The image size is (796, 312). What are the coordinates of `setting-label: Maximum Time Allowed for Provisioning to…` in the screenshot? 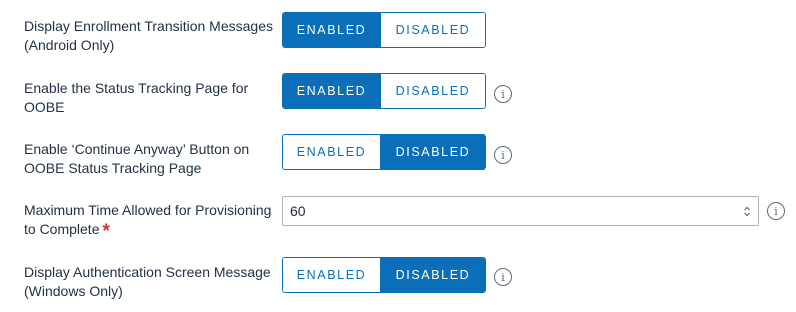 It's located at (149, 221).